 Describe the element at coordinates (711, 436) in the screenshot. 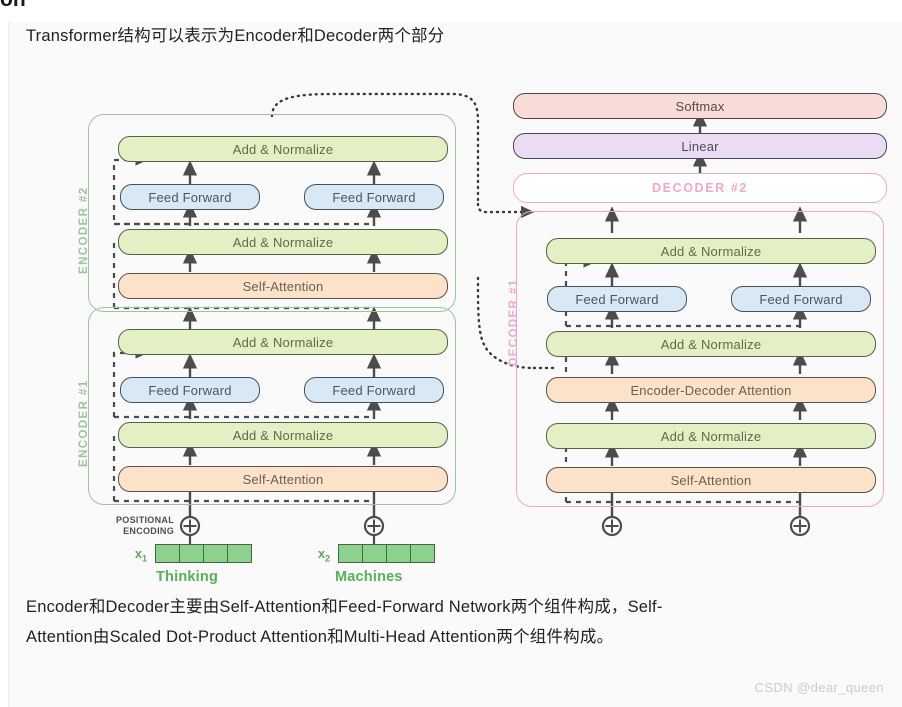

I see `decoder1-add-normalize-bottom: Add & Normalize` at that location.